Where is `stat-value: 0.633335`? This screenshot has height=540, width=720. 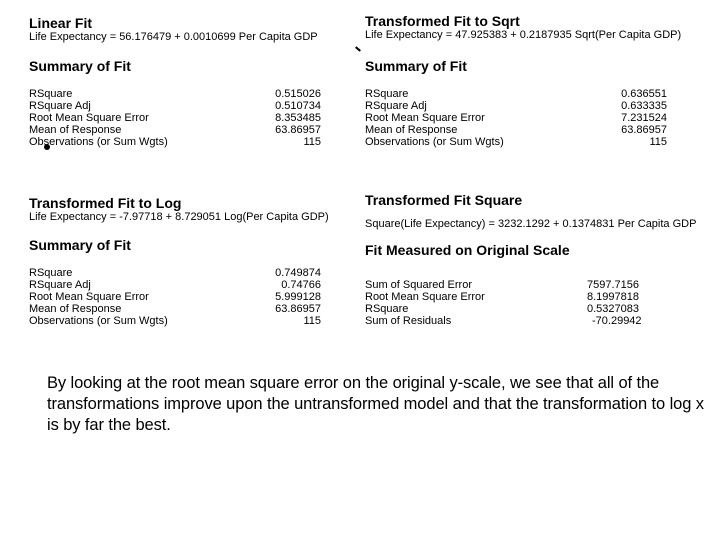 stat-value: 0.633335 is located at coordinates (644, 106).